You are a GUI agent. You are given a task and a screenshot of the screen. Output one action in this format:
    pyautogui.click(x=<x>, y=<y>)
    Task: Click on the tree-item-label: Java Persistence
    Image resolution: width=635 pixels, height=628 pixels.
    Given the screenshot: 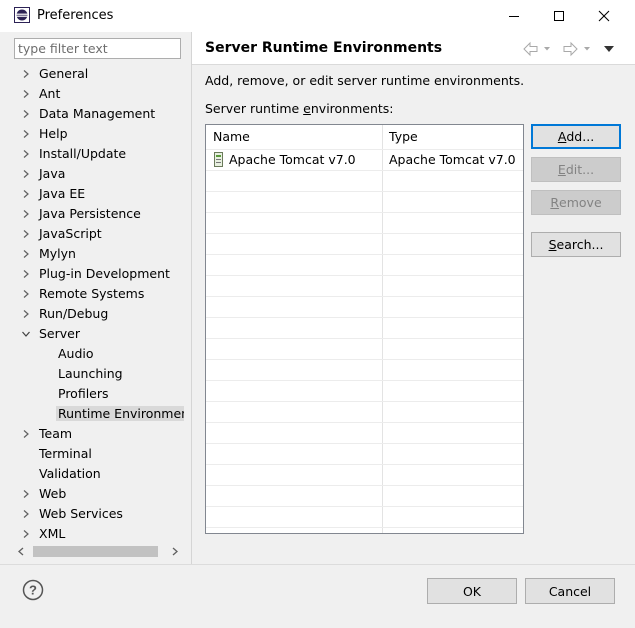 What is the action you would take?
    pyautogui.click(x=90, y=213)
    